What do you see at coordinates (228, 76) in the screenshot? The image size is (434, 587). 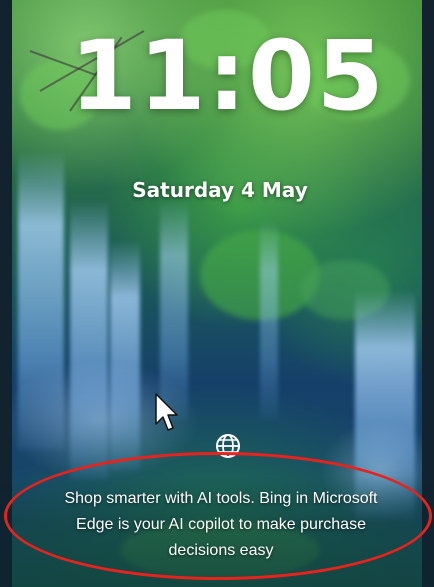 I see `lock-clock: 11:05` at bounding box center [228, 76].